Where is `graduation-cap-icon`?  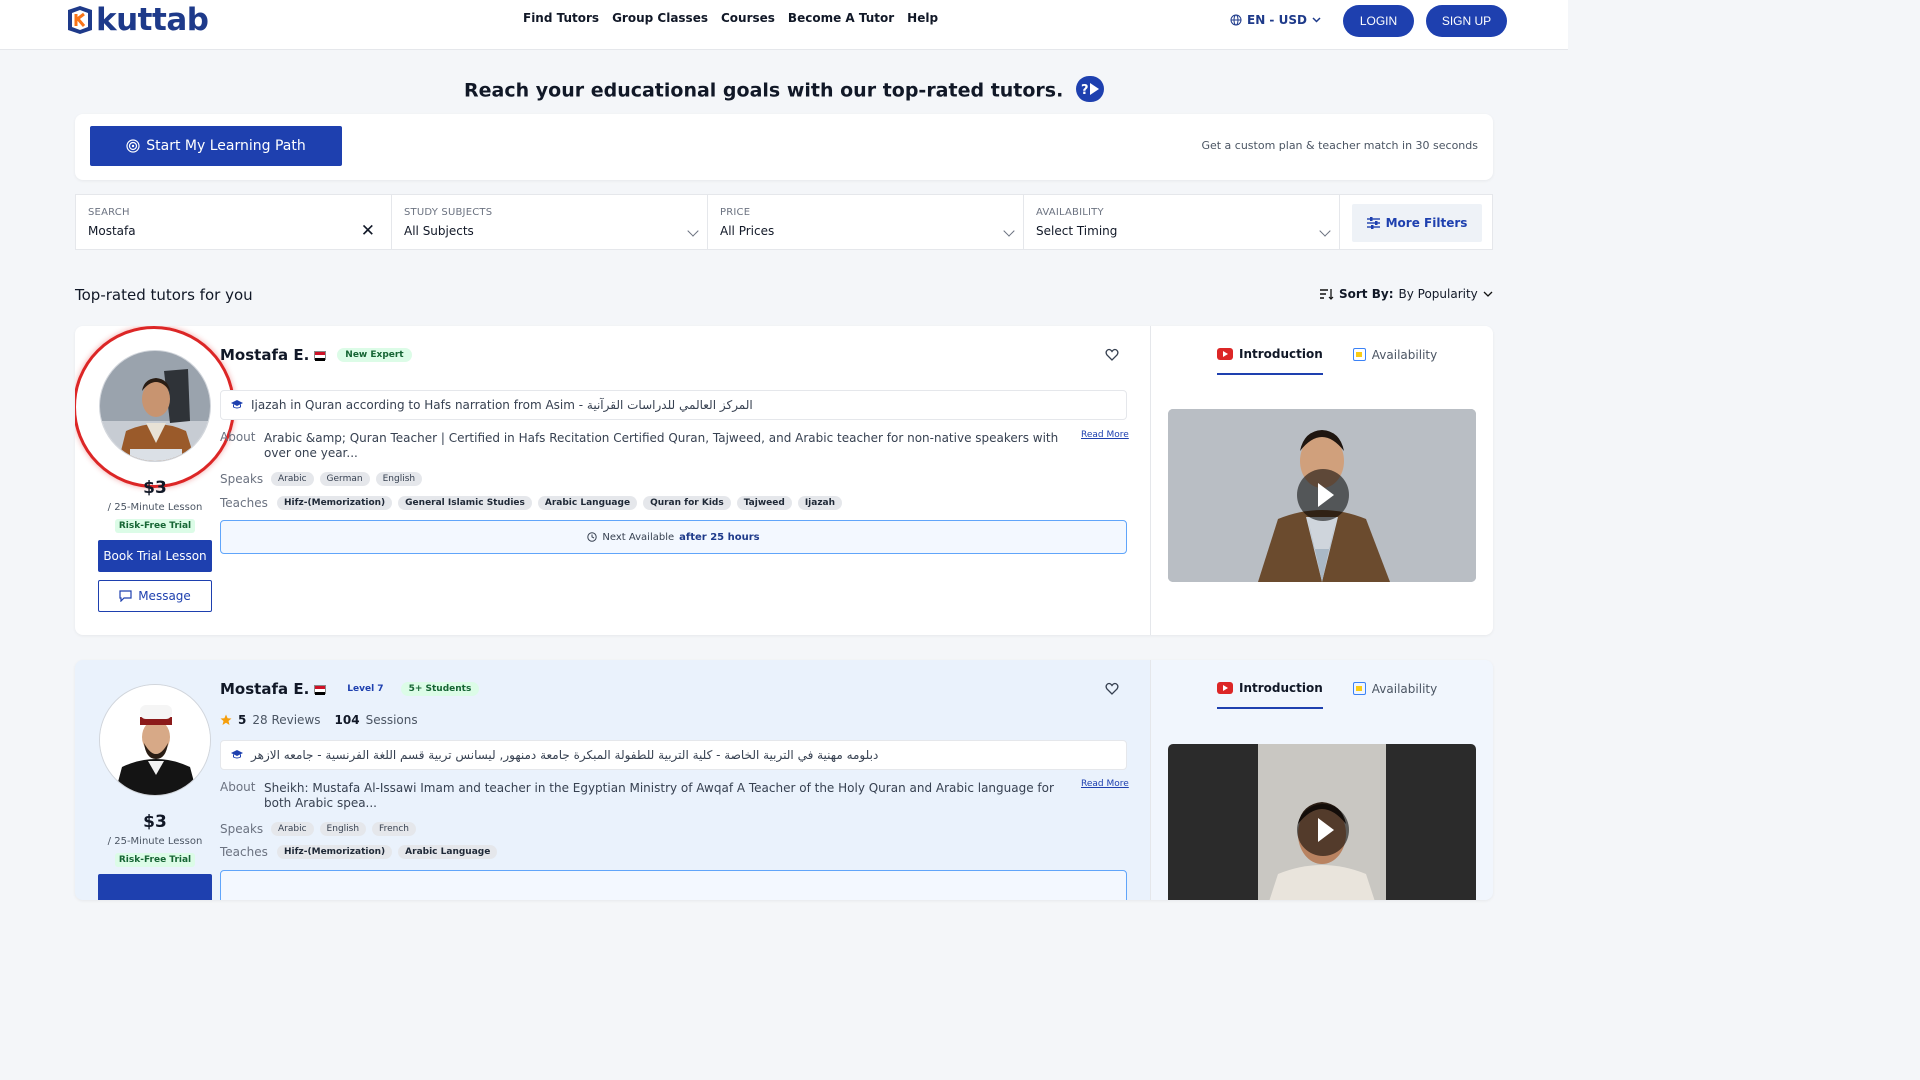
graduation-cap-icon is located at coordinates (237, 754).